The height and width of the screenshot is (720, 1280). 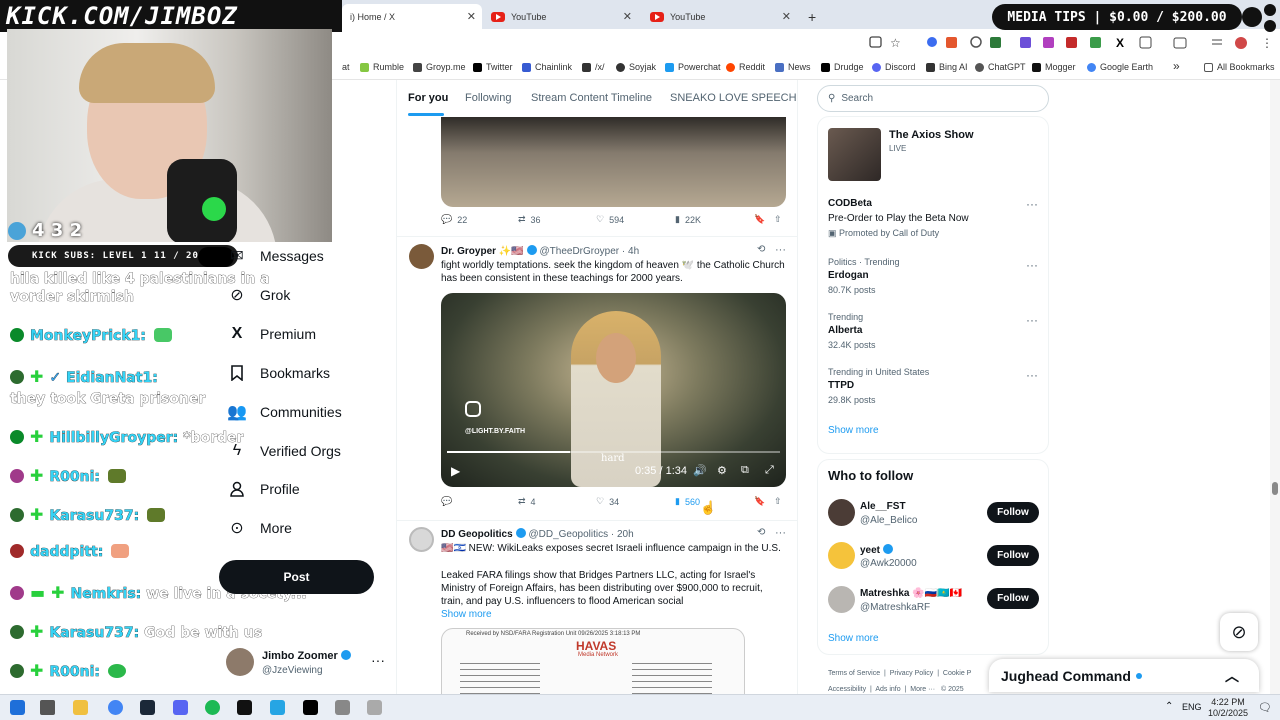 What do you see at coordinates (957, 673) in the screenshot?
I see `footer-link: Cookie P` at bounding box center [957, 673].